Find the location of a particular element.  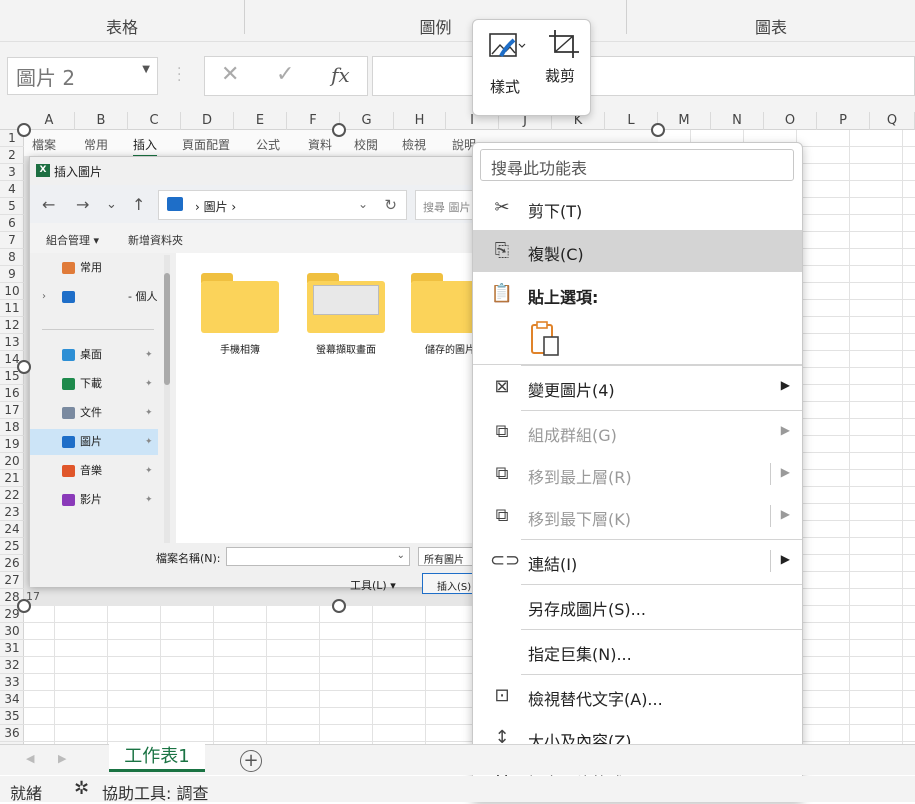

row-header: 34 is located at coordinates (12, 699).